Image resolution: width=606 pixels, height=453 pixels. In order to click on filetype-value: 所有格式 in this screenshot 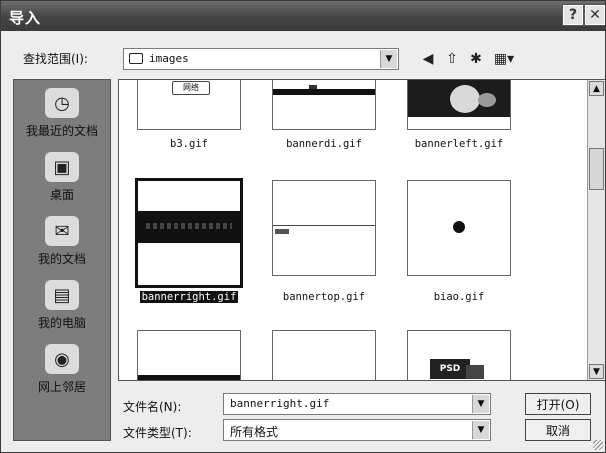, I will do `click(254, 432)`.